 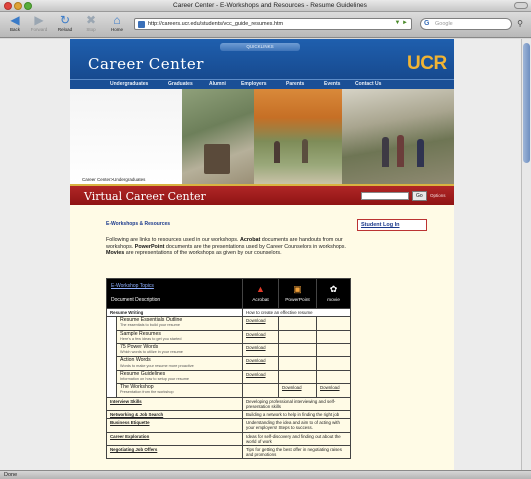 I want to click on nav-graduates: Graduates, so click(x=180, y=84).